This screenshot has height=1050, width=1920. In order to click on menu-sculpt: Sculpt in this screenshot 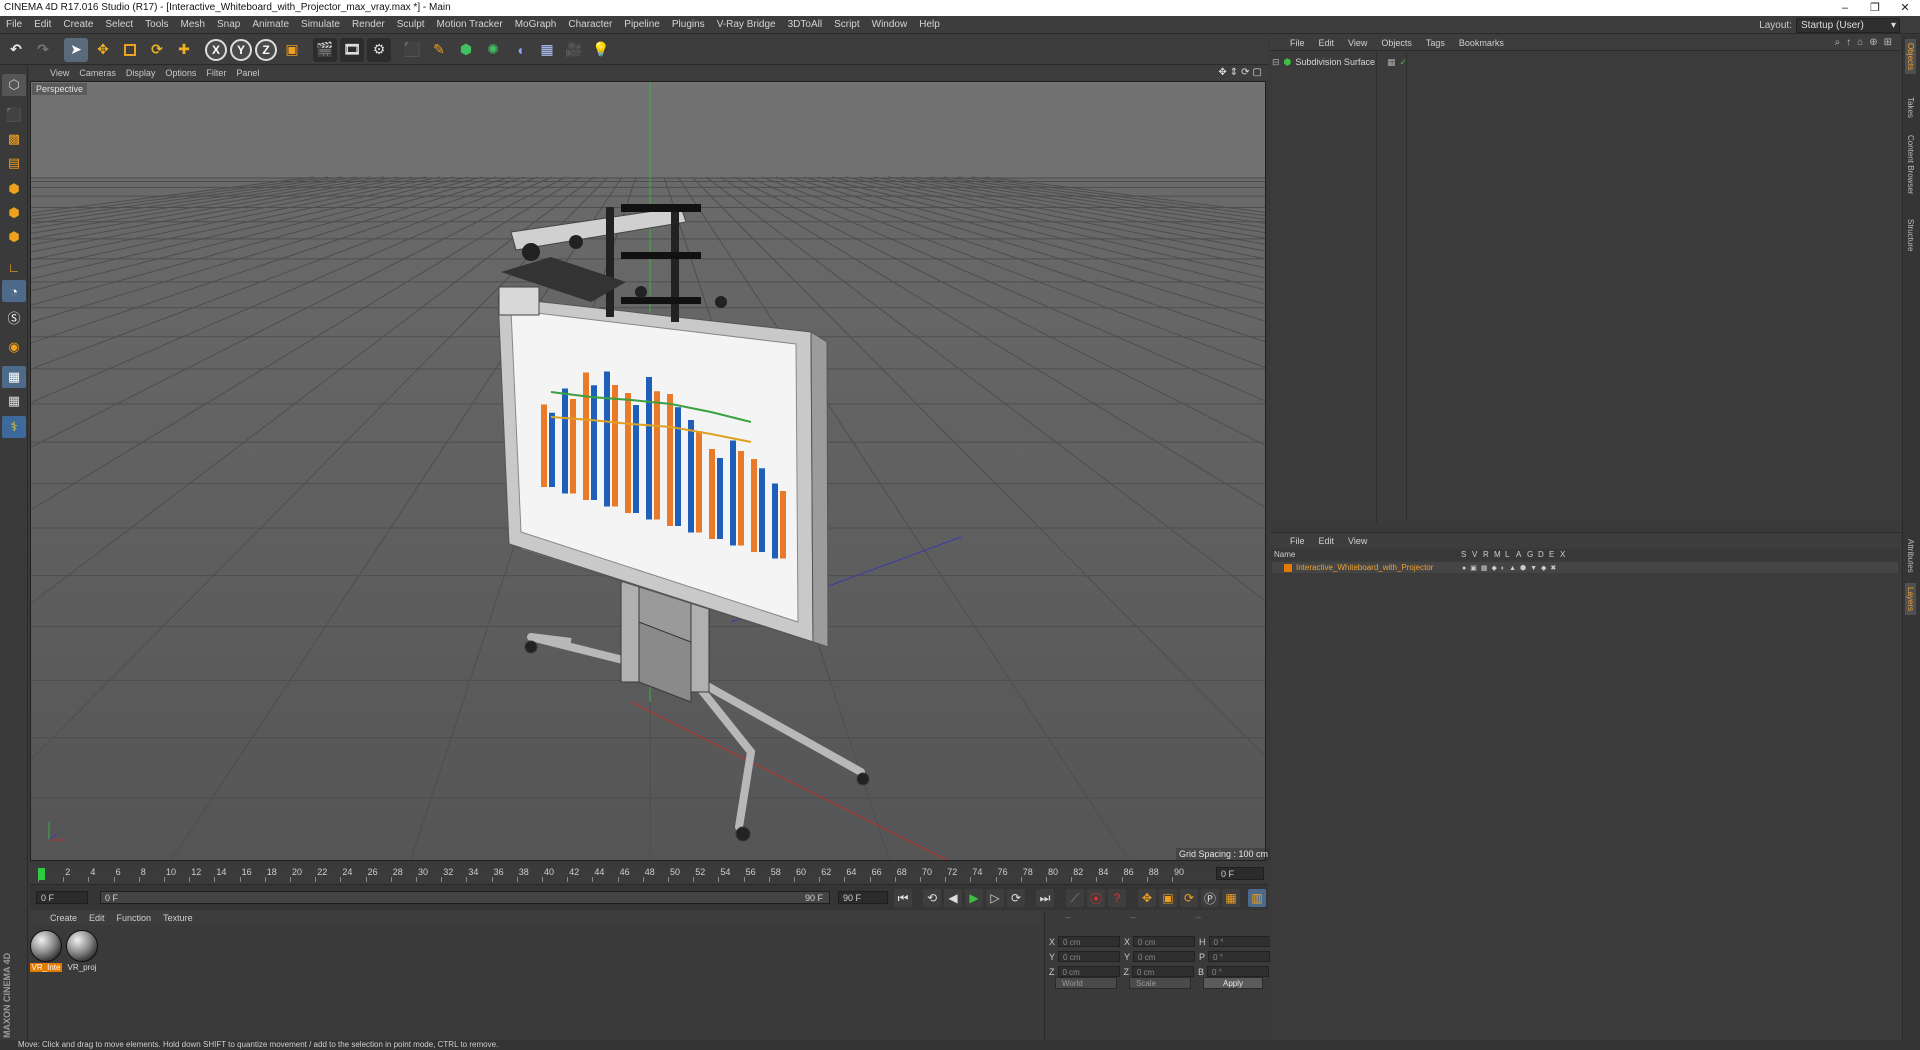, I will do `click(411, 24)`.